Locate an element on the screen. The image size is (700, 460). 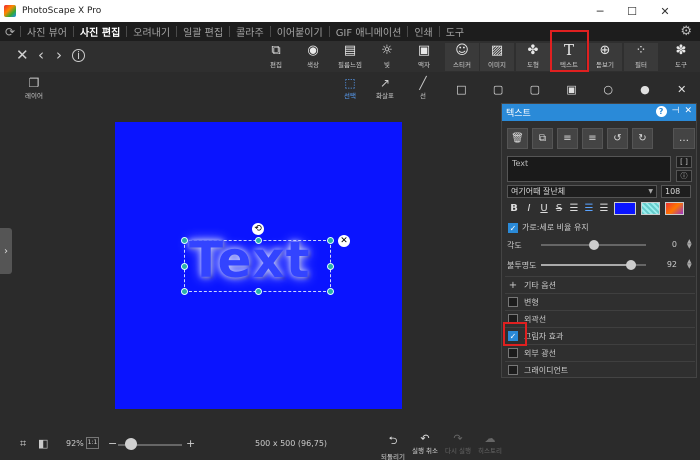
tool-frame: ▣ 액자 is located at coordinates (424, 57).